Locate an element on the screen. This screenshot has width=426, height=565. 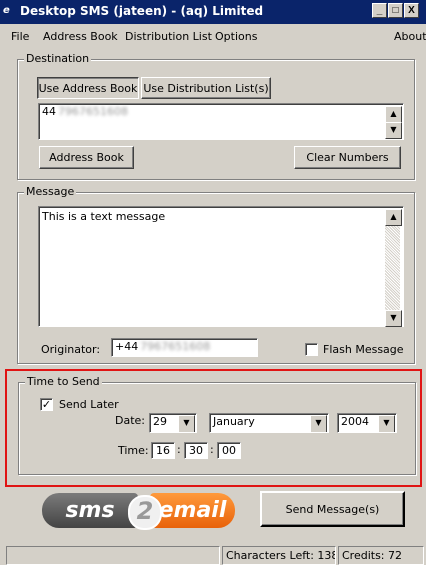
flash-message-checkbox is located at coordinates (311, 349).